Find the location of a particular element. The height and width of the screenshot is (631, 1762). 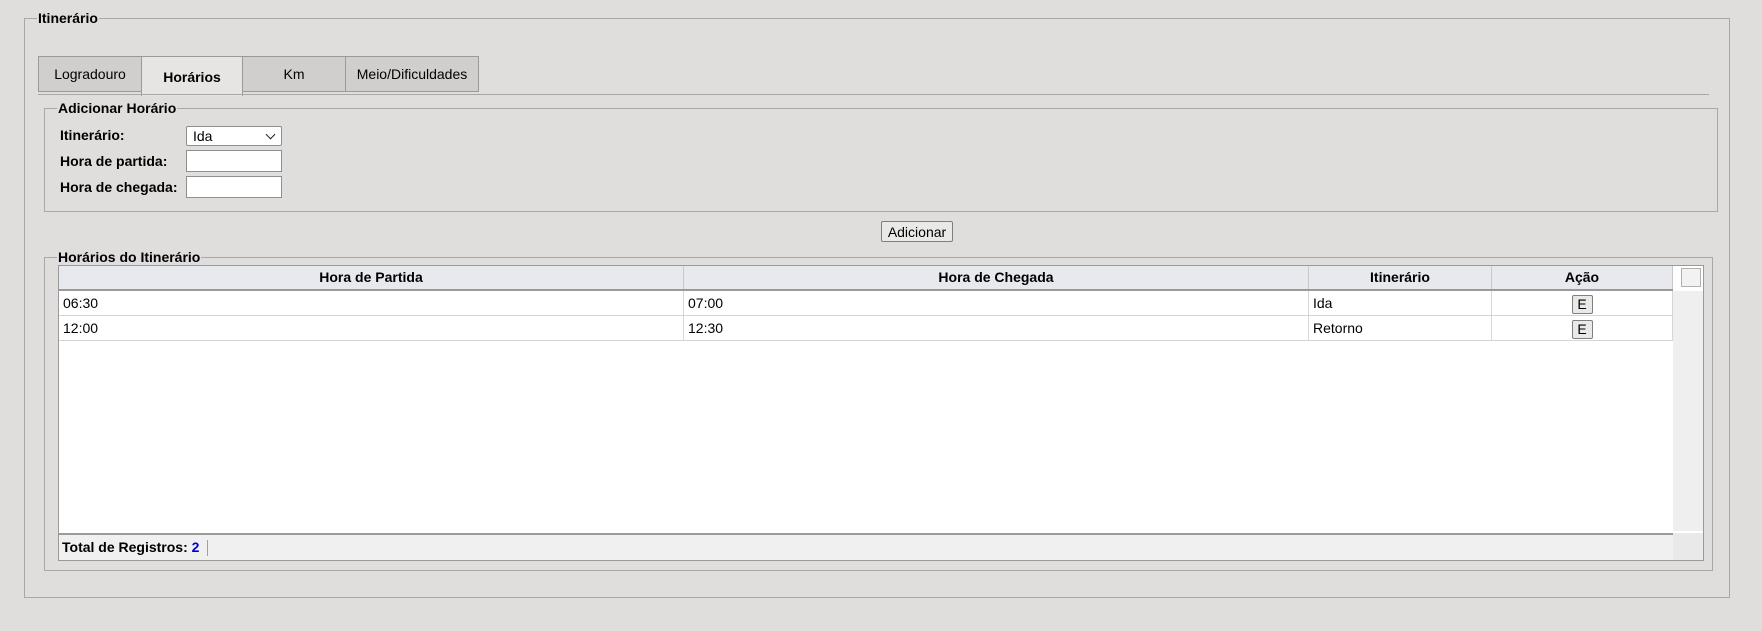

adicionar-horario-legend: Adicionar Horário is located at coordinates (117, 108).